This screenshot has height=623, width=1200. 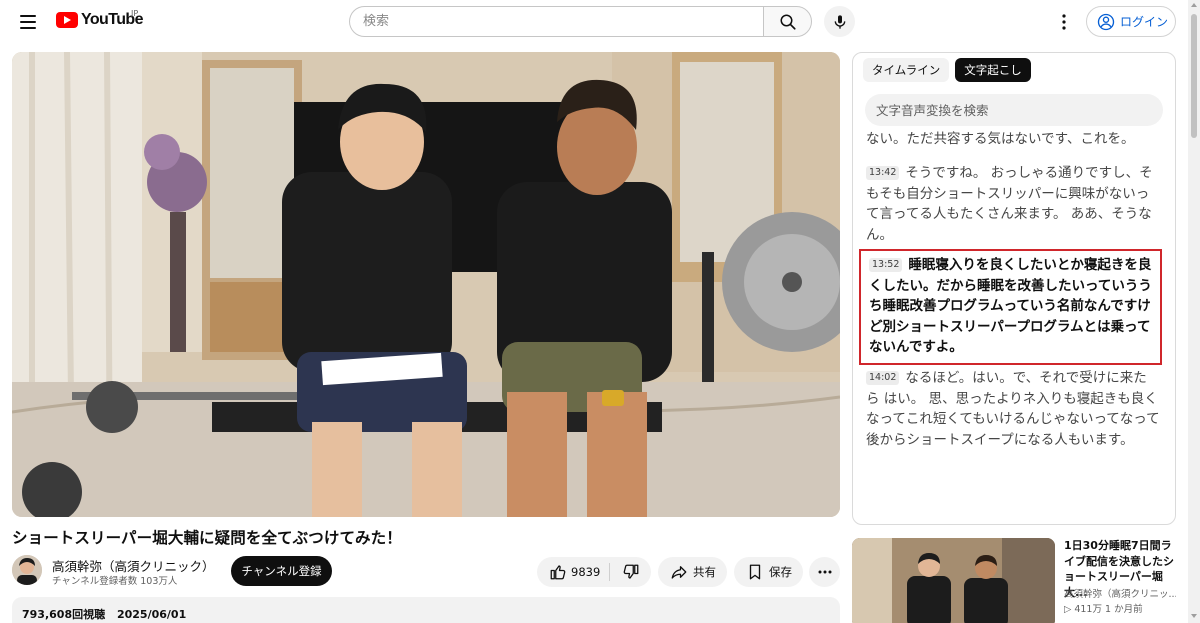 I want to click on upload-date: 2025/06/01, so click(x=151, y=614).